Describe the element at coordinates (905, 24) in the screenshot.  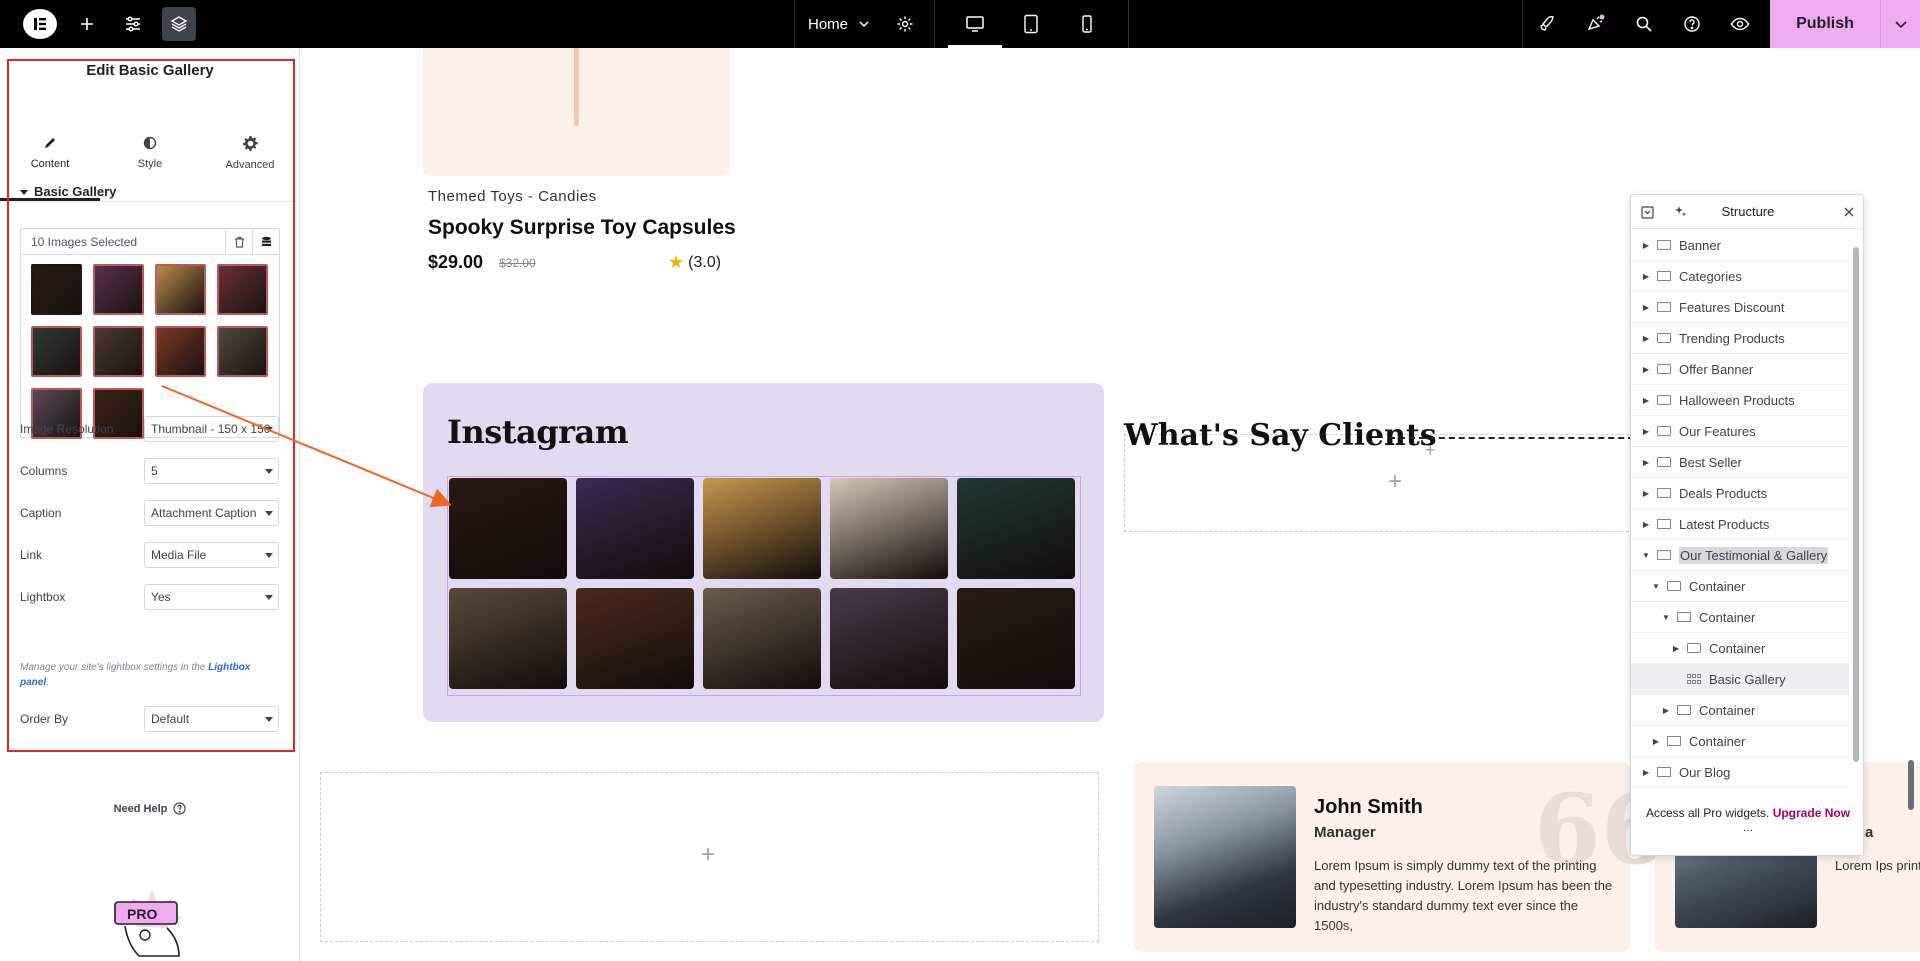
I see `settings-gear-icon` at that location.